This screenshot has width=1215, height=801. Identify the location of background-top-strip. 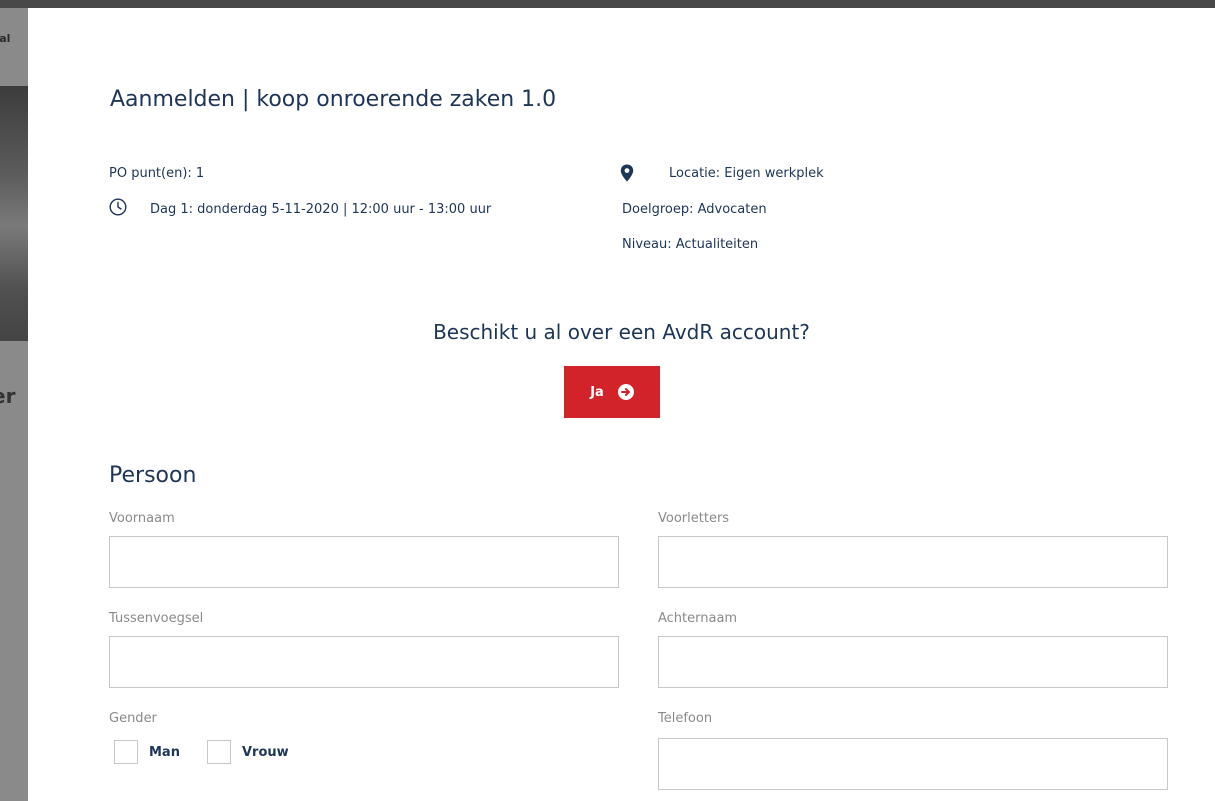
(607, 4).